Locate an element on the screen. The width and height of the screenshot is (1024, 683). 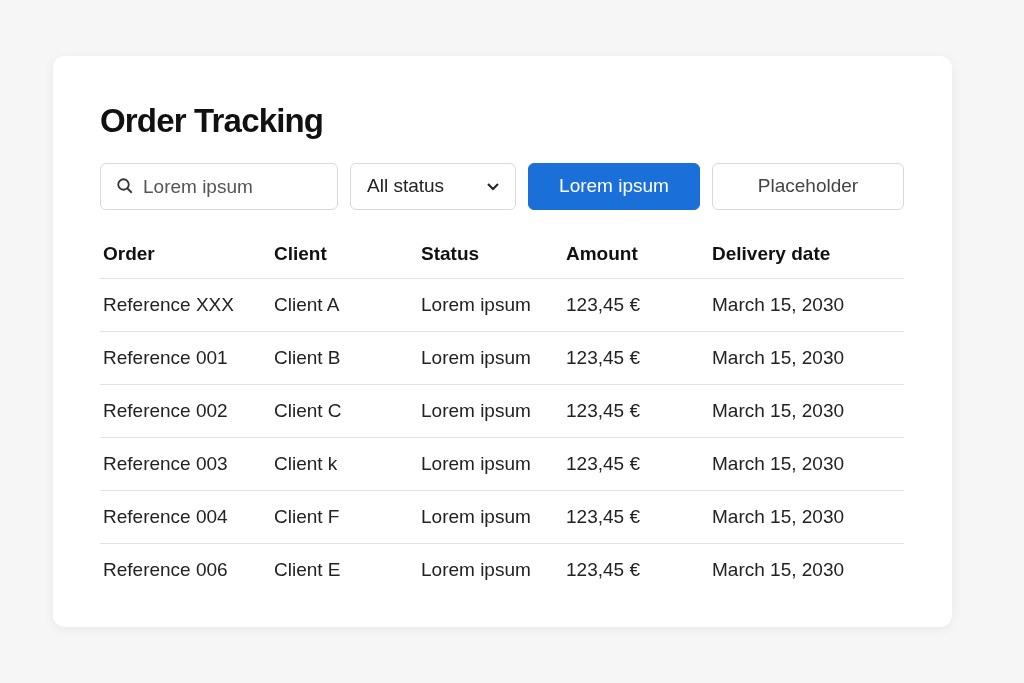
action-button: Placeholder is located at coordinates (808, 186).